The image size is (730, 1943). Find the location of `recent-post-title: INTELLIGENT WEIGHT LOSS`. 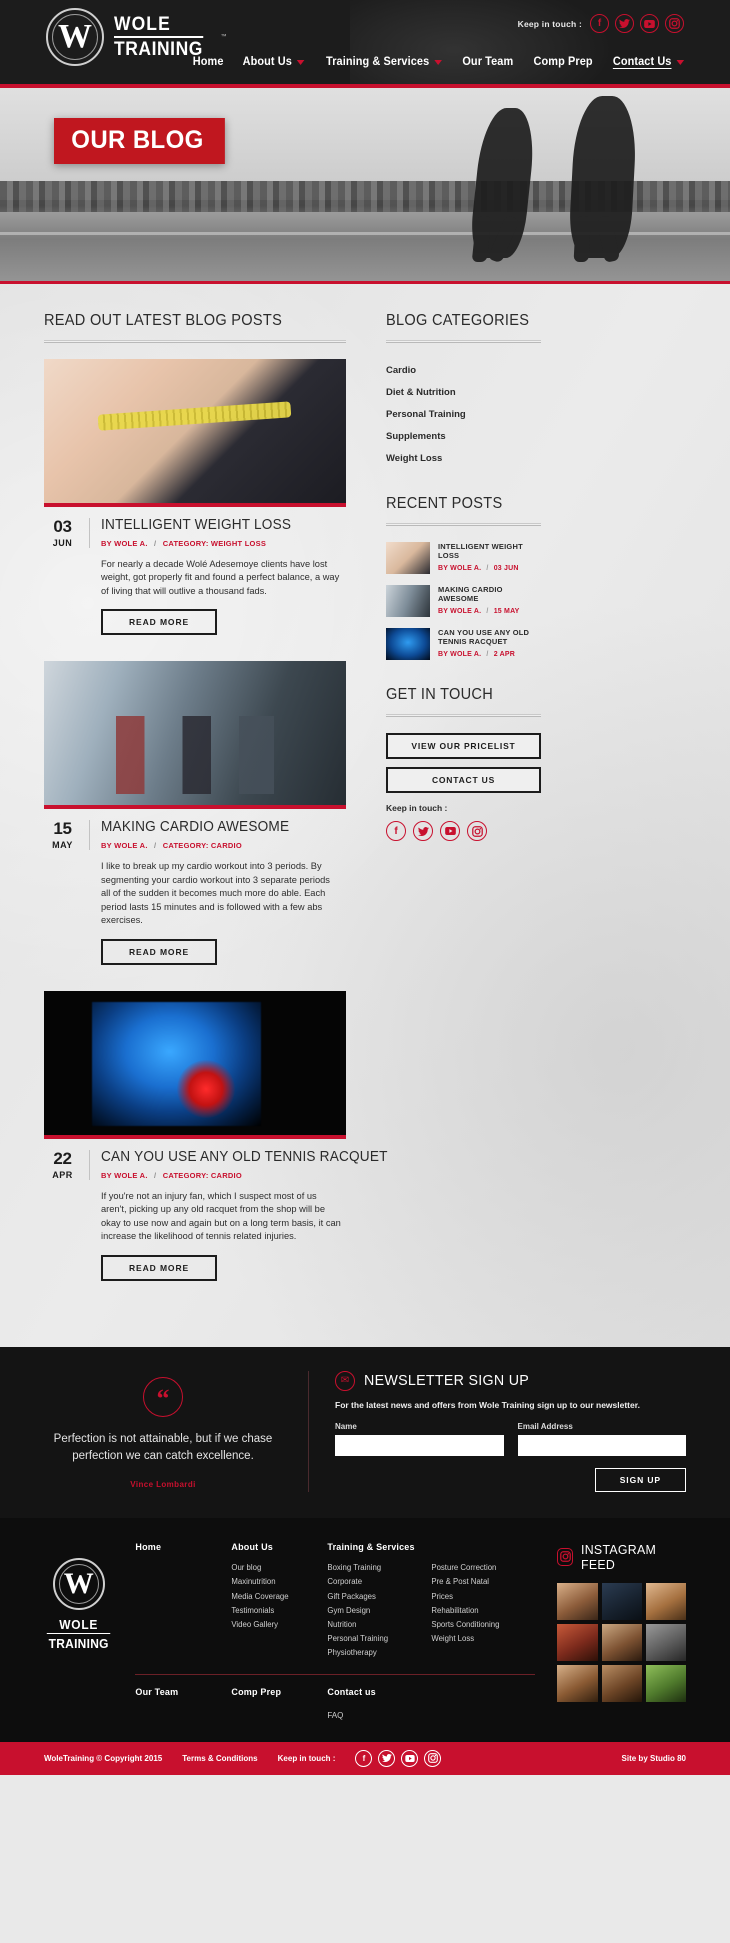

recent-post-title: INTELLIGENT WEIGHT LOSS is located at coordinates (480, 551).